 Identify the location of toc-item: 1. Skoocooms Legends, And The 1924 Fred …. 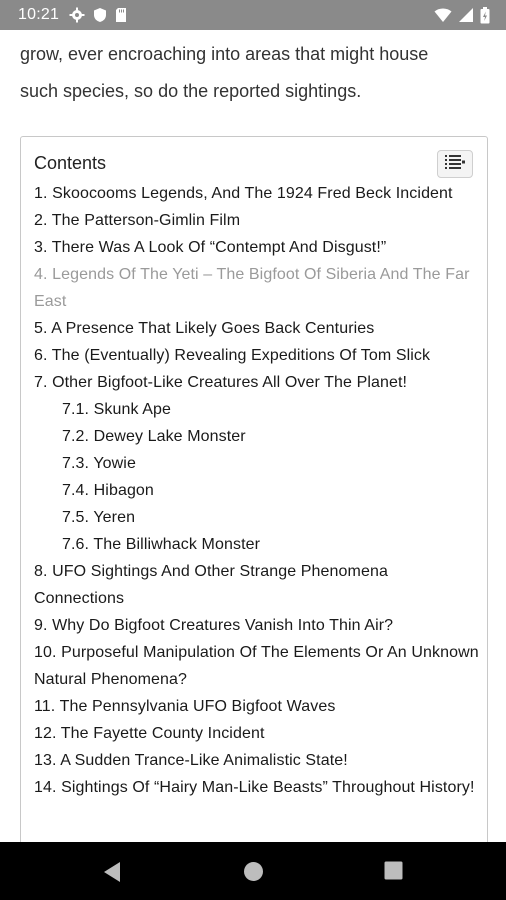
(256, 193).